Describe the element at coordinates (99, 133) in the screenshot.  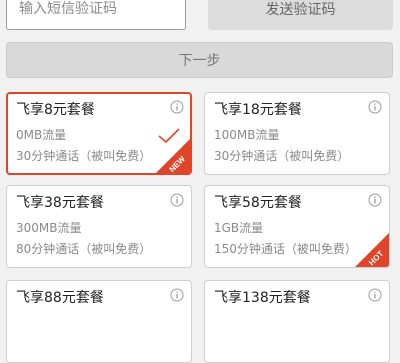
I see `plan-card-8: 飞享8元套餐 0MB流量 30分钟通话（被叫免费） NEW` at that location.